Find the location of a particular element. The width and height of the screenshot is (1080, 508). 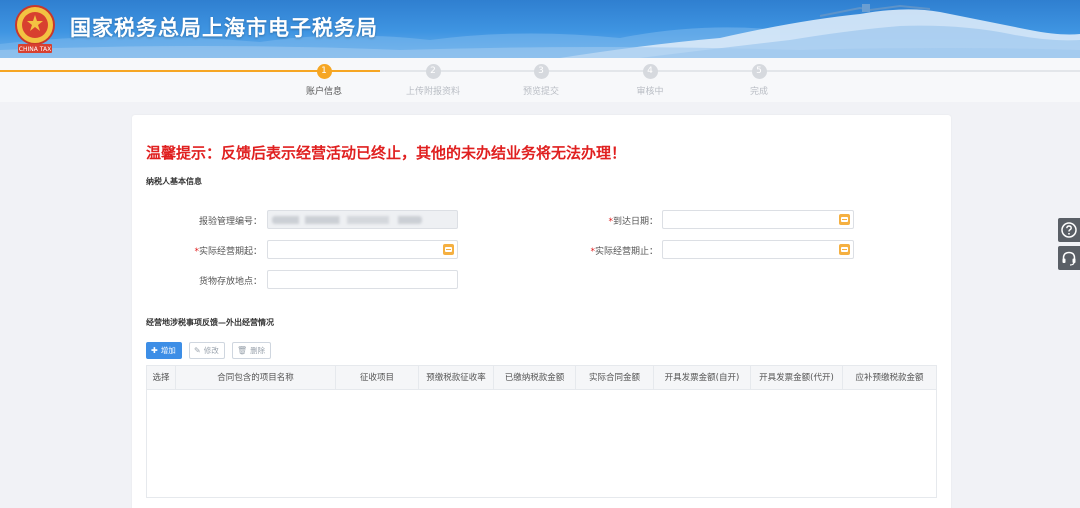

basic-info-title: 纳税人基本信息 is located at coordinates (174, 181).